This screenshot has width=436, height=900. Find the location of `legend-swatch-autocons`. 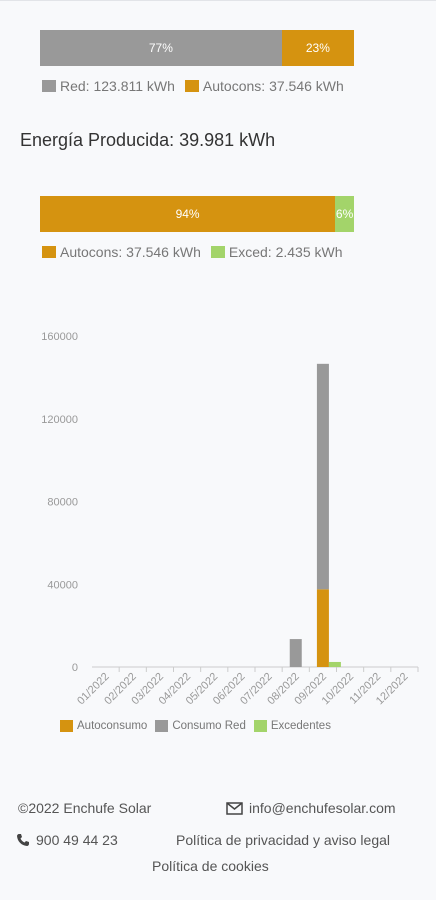

legend-swatch-autocons is located at coordinates (191, 86).